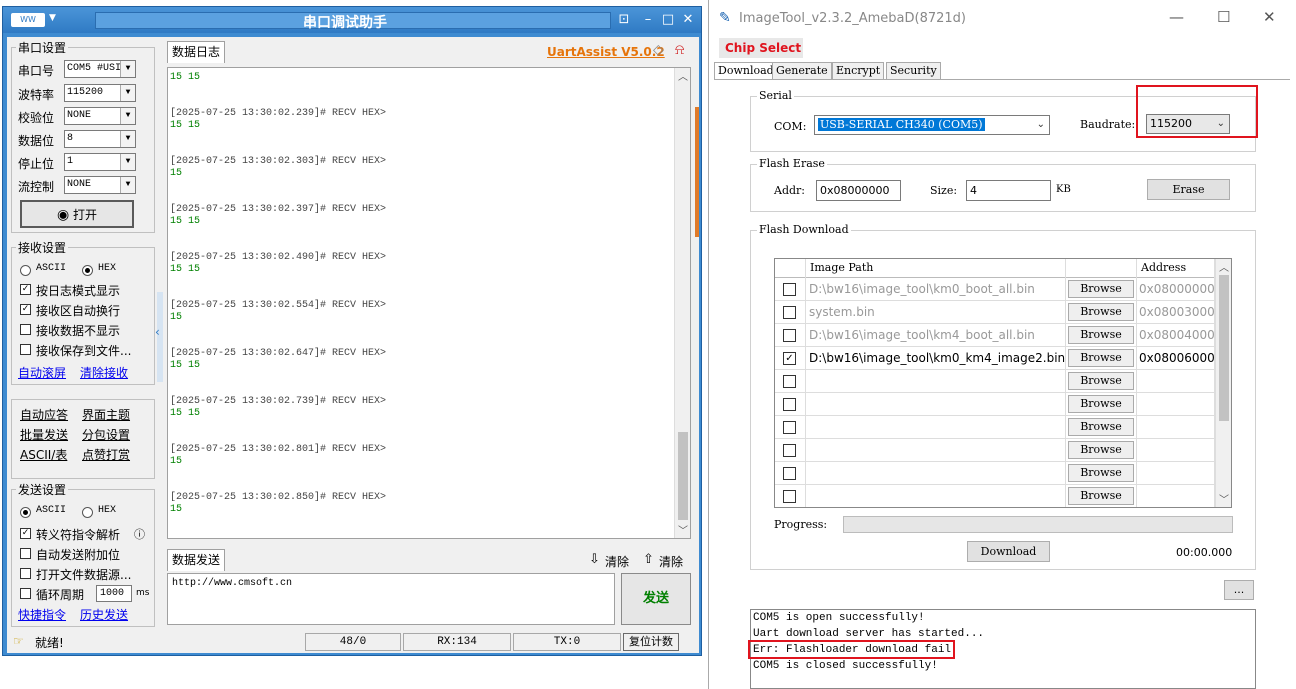 This screenshot has height=689, width=1296. I want to click on send-ascii-radio, so click(25, 512).